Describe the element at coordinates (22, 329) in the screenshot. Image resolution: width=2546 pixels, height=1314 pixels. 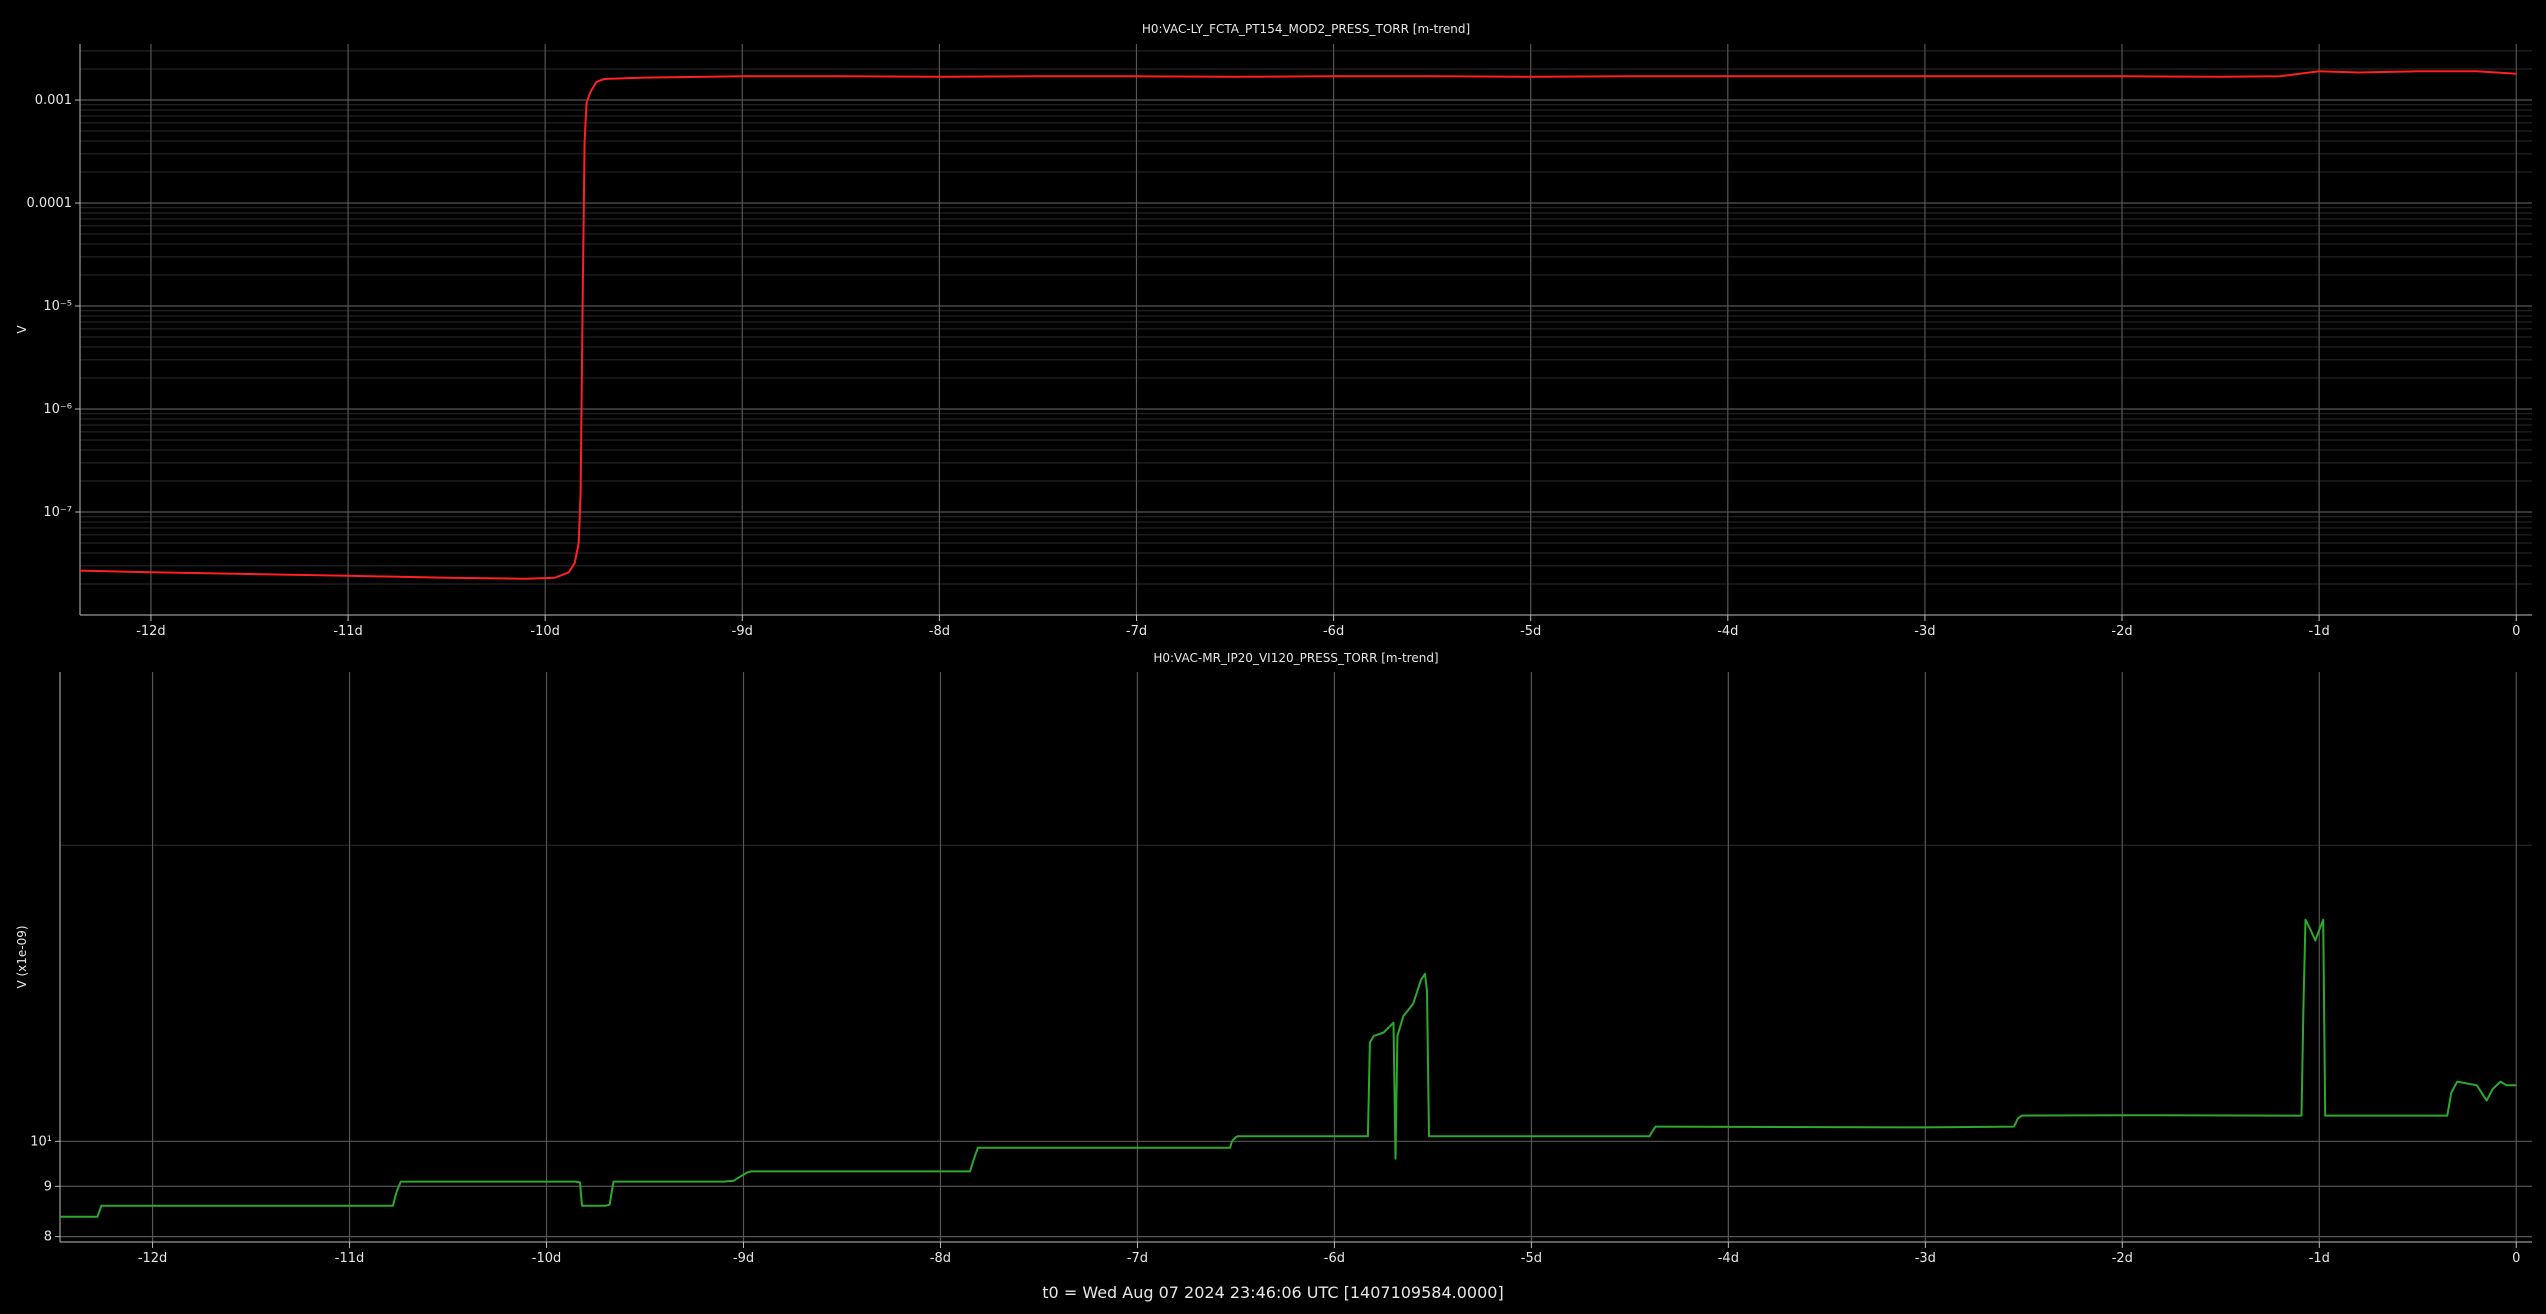
I see `y-axis-label: V` at that location.